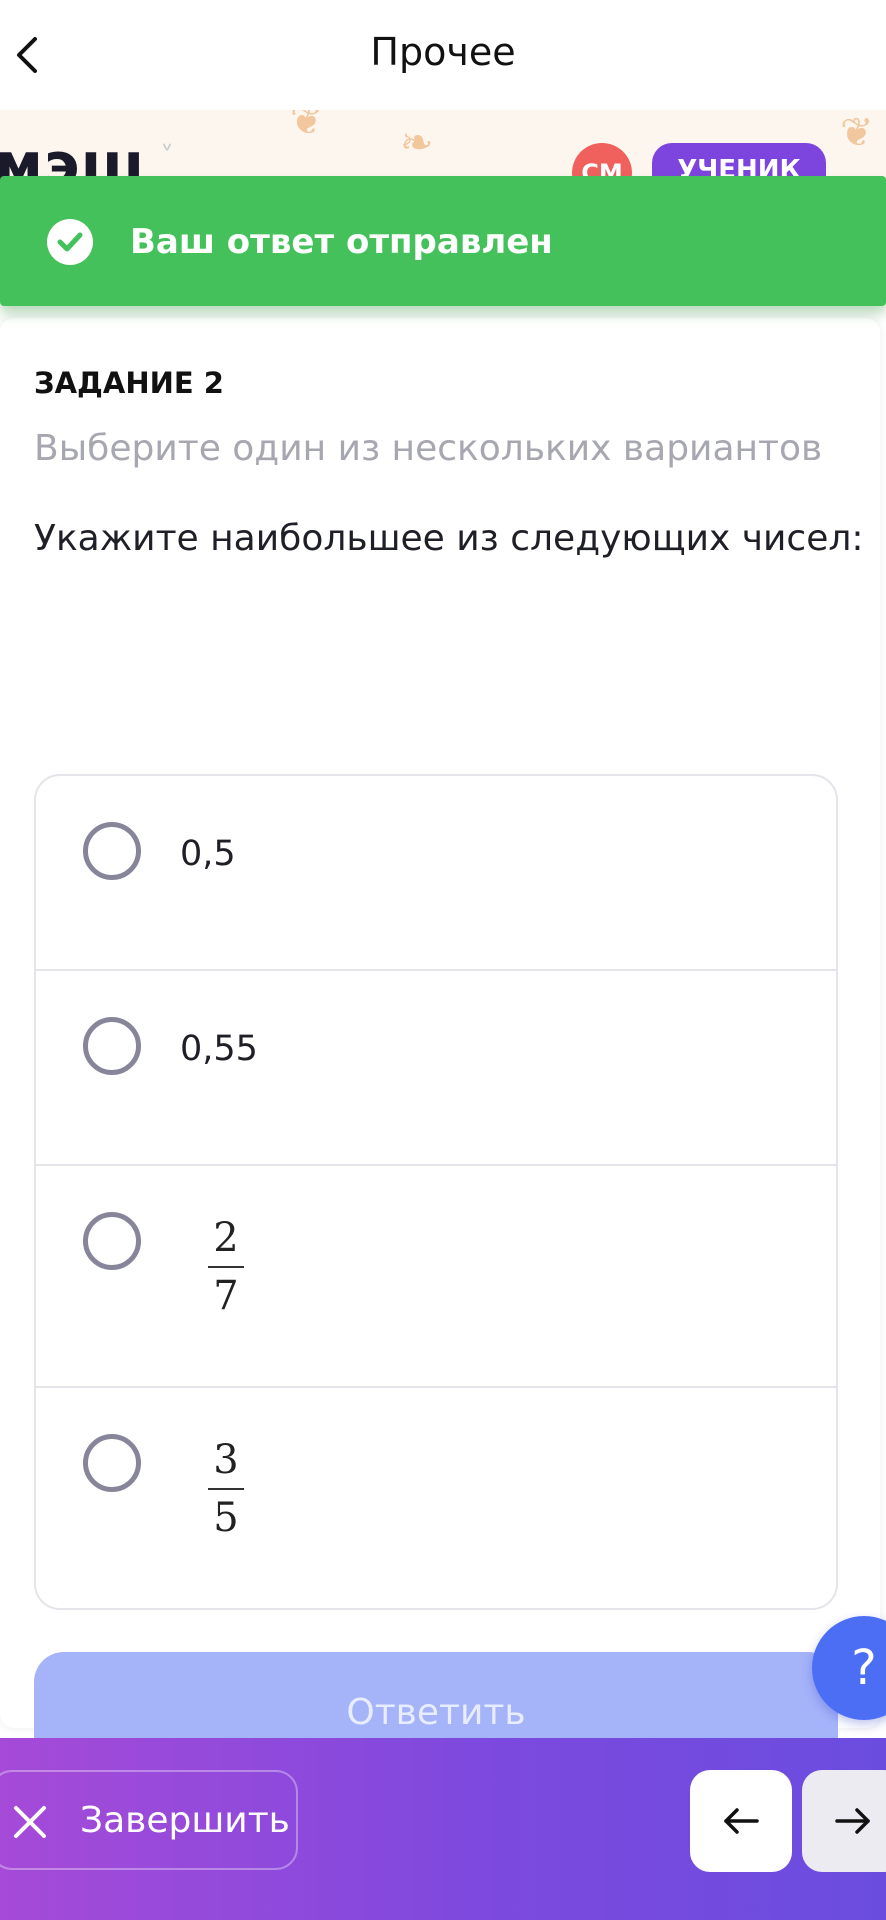 The image size is (886, 1920). I want to click on leaf-decoration-icon: ❧, so click(417, 143).